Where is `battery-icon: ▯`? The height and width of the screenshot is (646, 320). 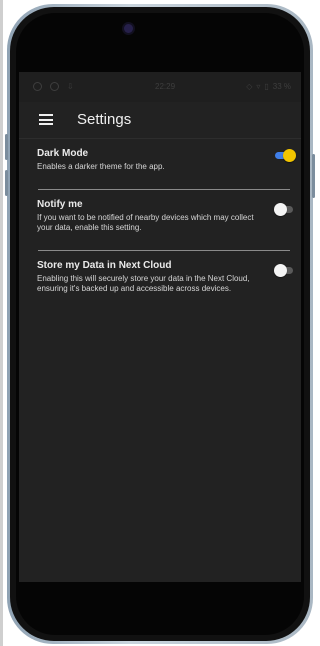 battery-icon: ▯ is located at coordinates (266, 86).